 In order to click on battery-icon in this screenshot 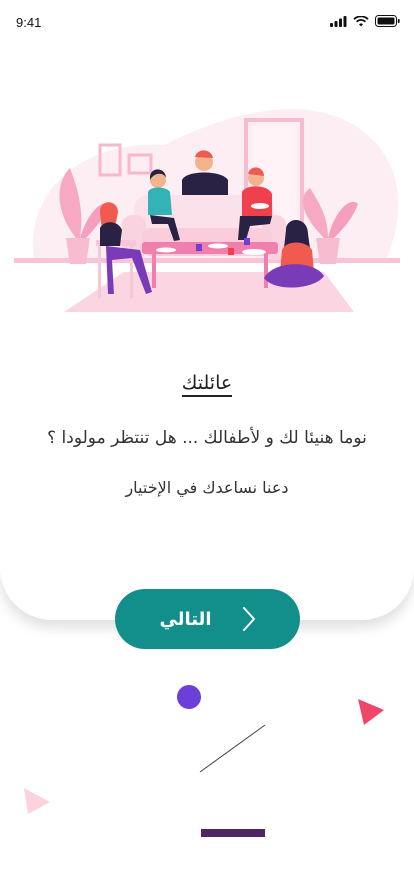, I will do `click(387, 21)`.